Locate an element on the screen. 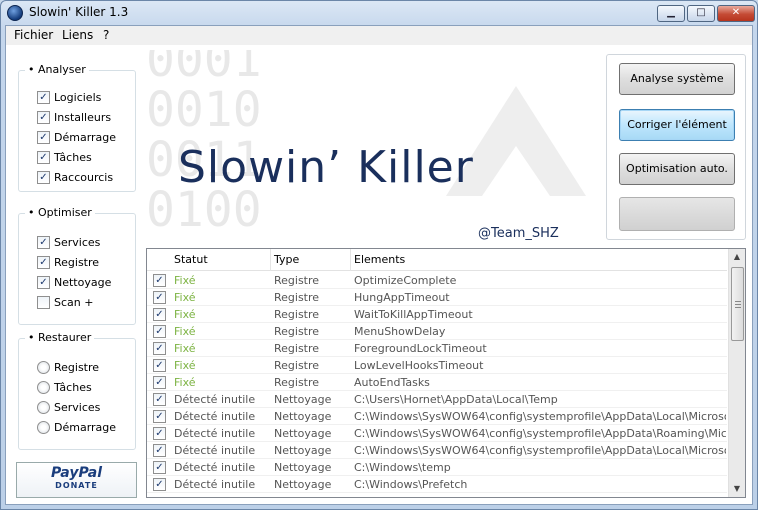 The height and width of the screenshot is (510, 758). table-row: ✓ Fixé Registre LowLevelHooksTimeout is located at coordinates (437, 365).